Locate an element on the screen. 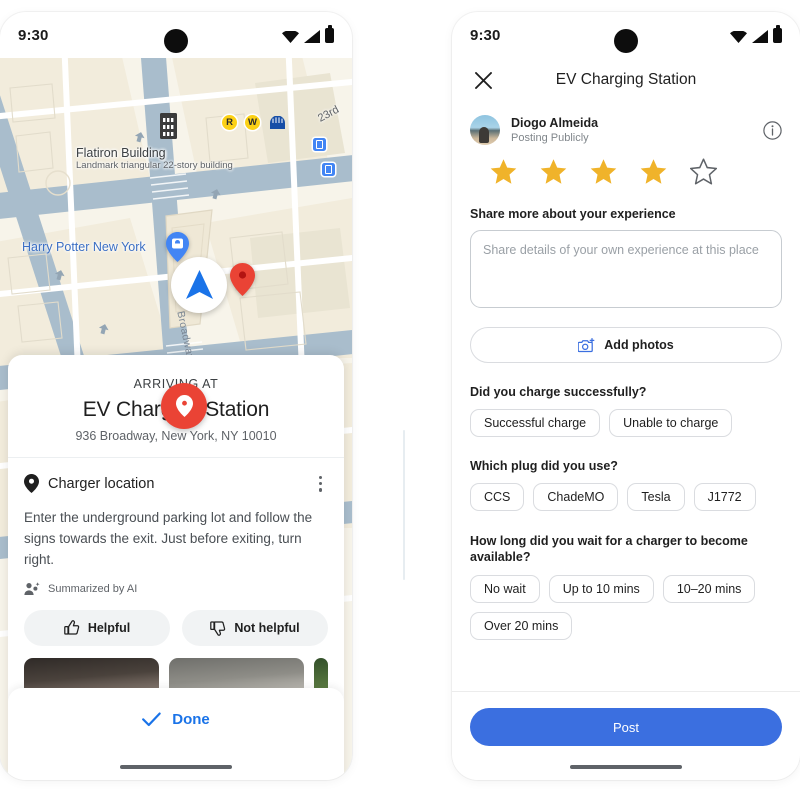 This screenshot has width=800, height=793. user-row: Diogo Almeida Posting Publicly is located at coordinates (626, 130).